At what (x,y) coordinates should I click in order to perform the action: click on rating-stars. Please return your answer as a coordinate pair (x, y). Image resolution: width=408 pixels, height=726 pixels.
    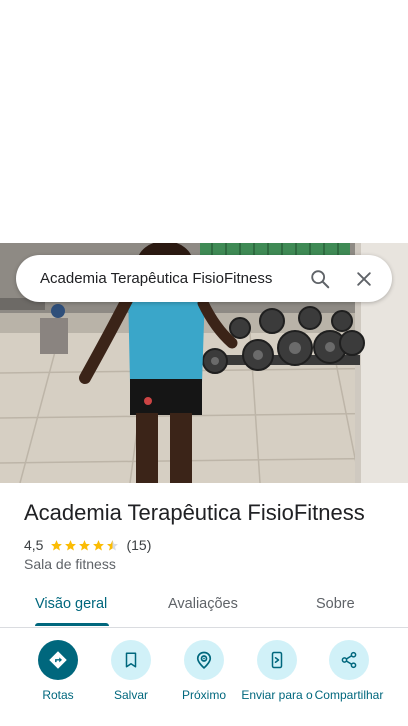
    Looking at the image, I should click on (85, 545).